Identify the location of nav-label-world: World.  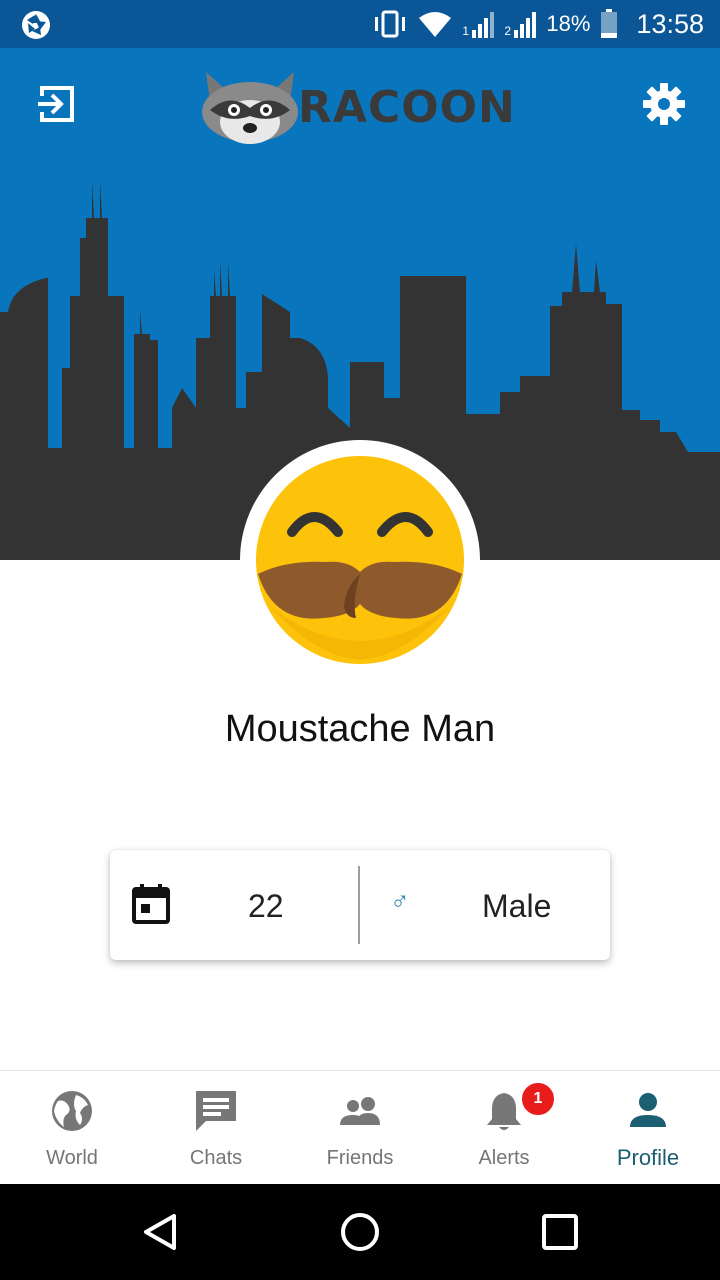
(72, 1158).